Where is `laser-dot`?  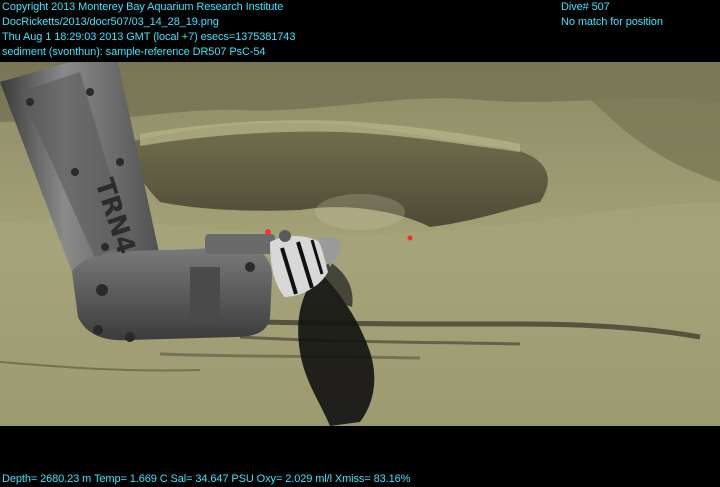
laser-dot is located at coordinates (410, 238).